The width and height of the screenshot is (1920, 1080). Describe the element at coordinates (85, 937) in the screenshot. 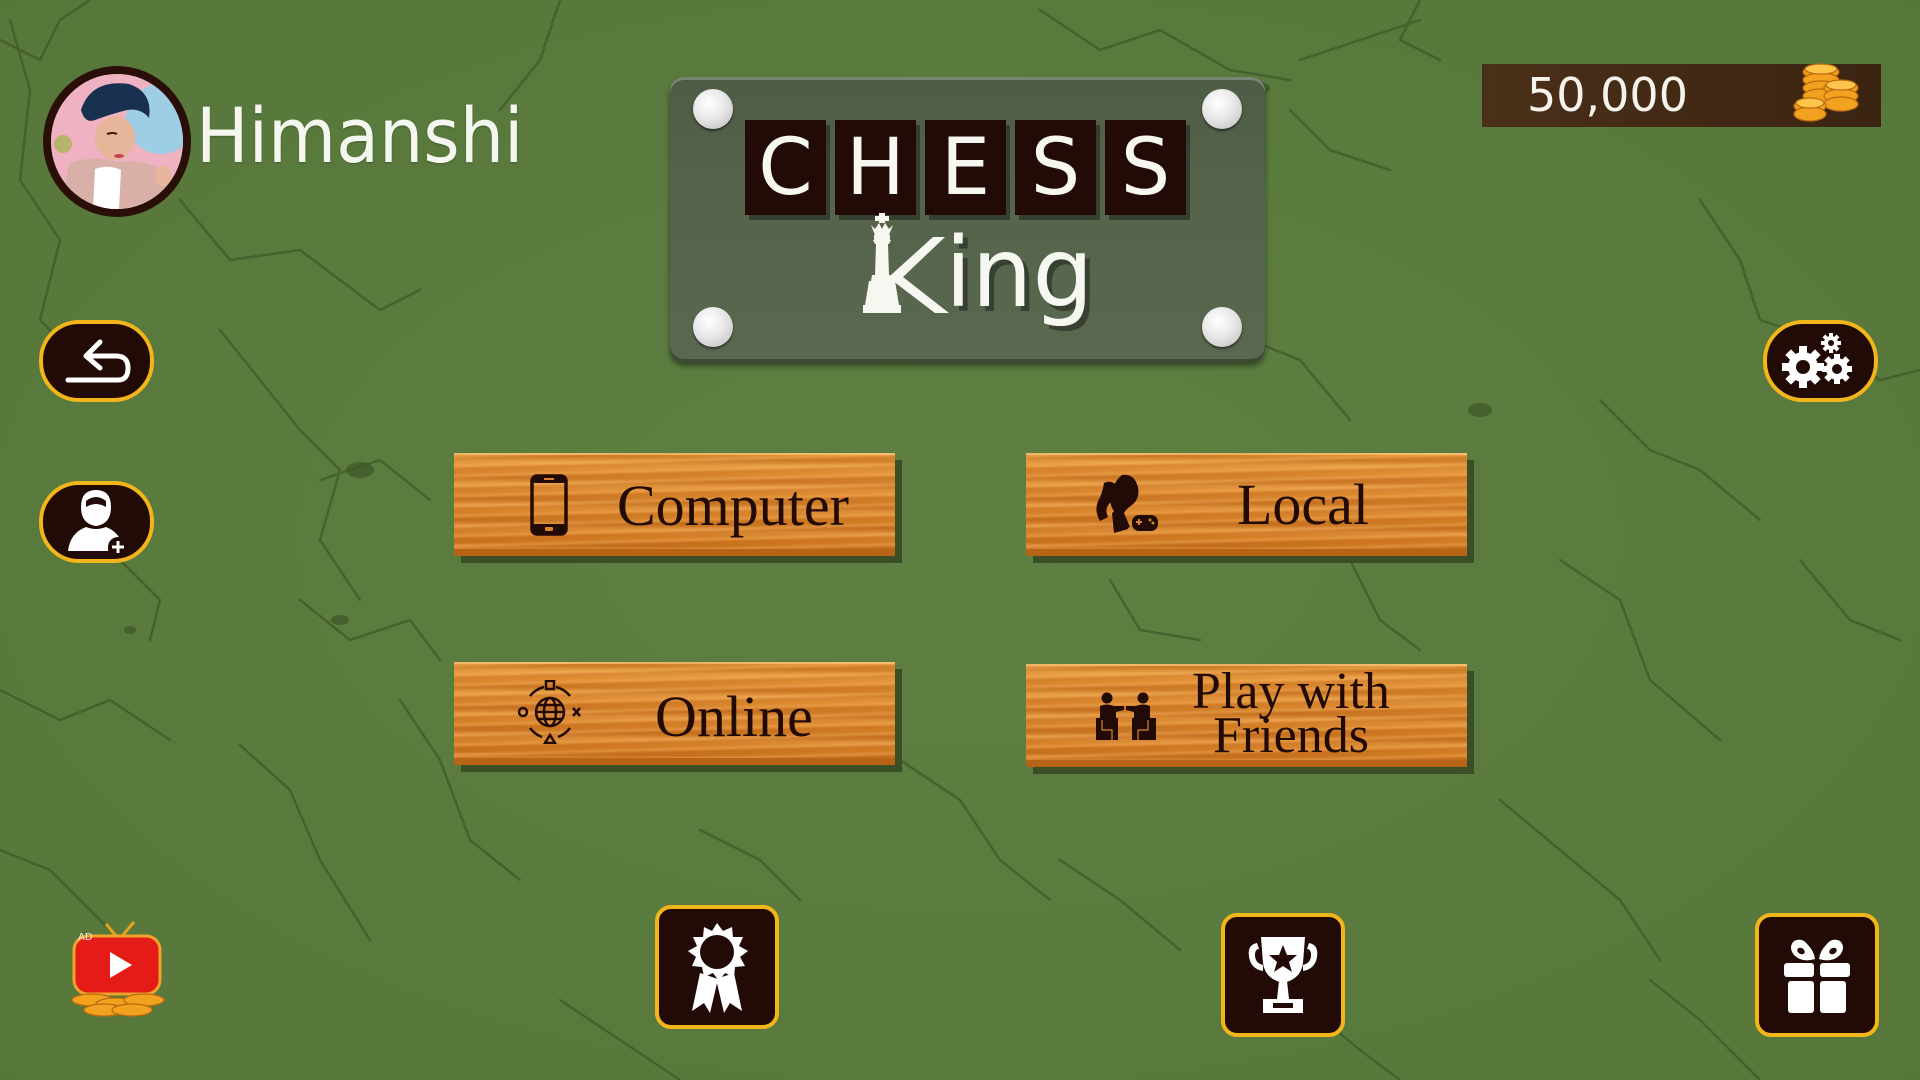

I see `ad-label: AD` at that location.